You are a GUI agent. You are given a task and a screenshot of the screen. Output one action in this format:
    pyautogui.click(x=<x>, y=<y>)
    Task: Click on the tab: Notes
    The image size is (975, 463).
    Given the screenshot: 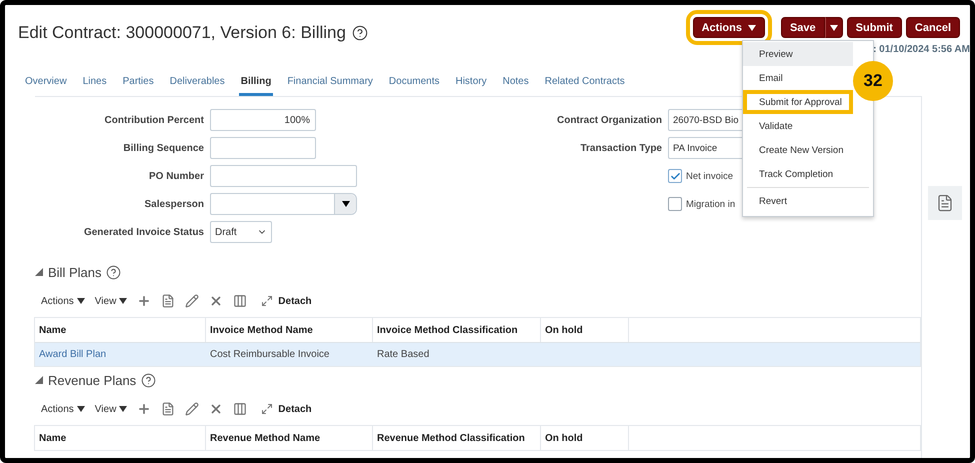 What is the action you would take?
    pyautogui.click(x=515, y=86)
    